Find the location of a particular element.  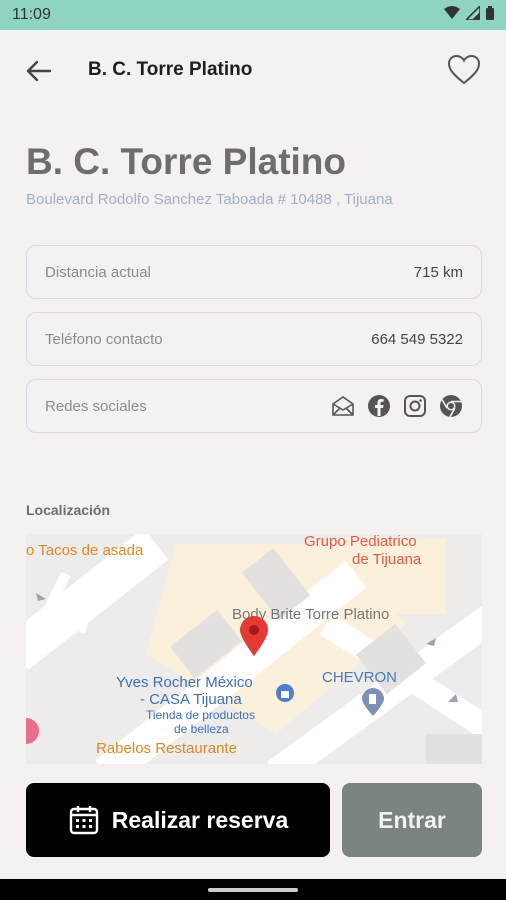

reserve-button: Realizar reserva is located at coordinates (178, 820).